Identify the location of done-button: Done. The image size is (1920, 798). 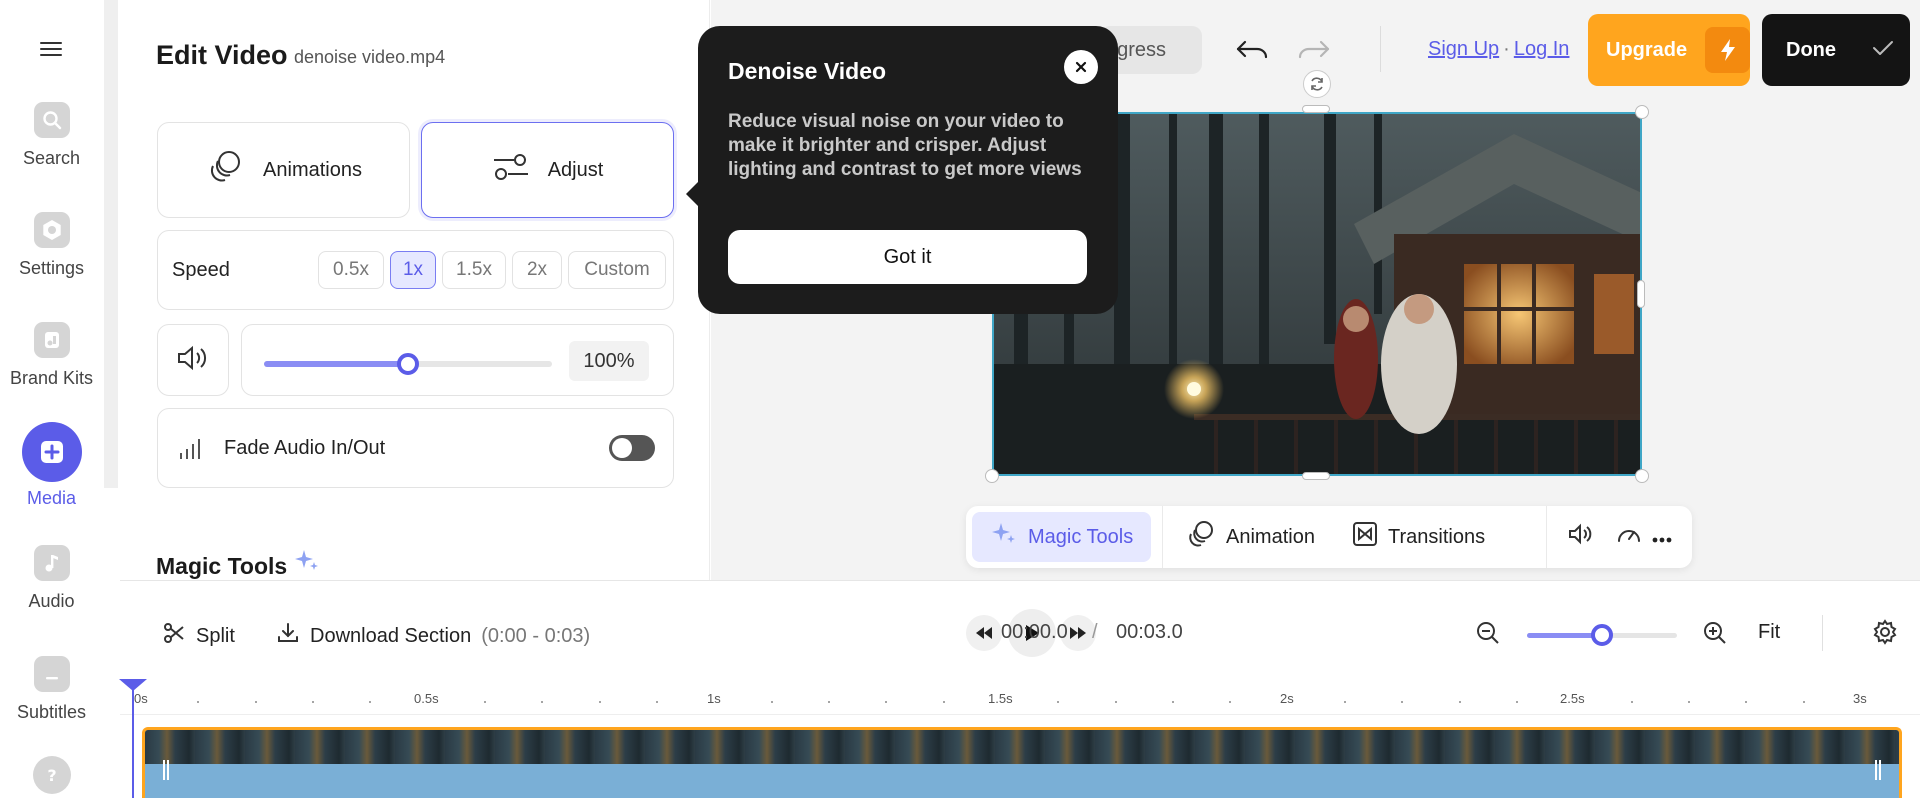
(1836, 50).